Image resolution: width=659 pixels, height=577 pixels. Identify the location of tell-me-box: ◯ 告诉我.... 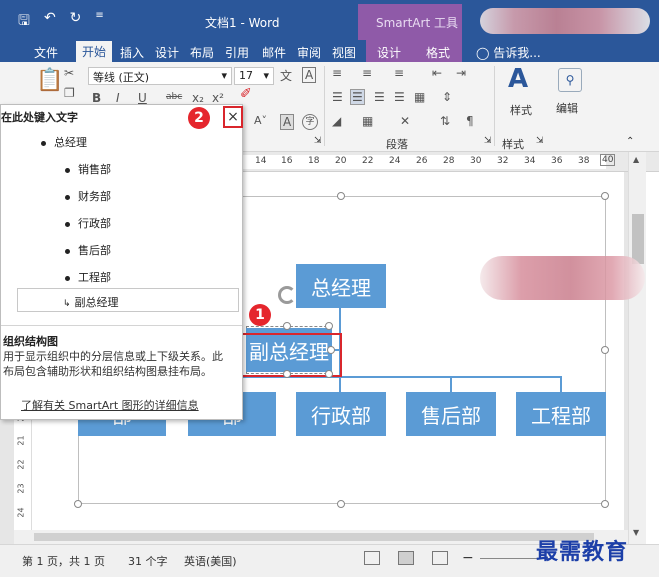
(508, 52).